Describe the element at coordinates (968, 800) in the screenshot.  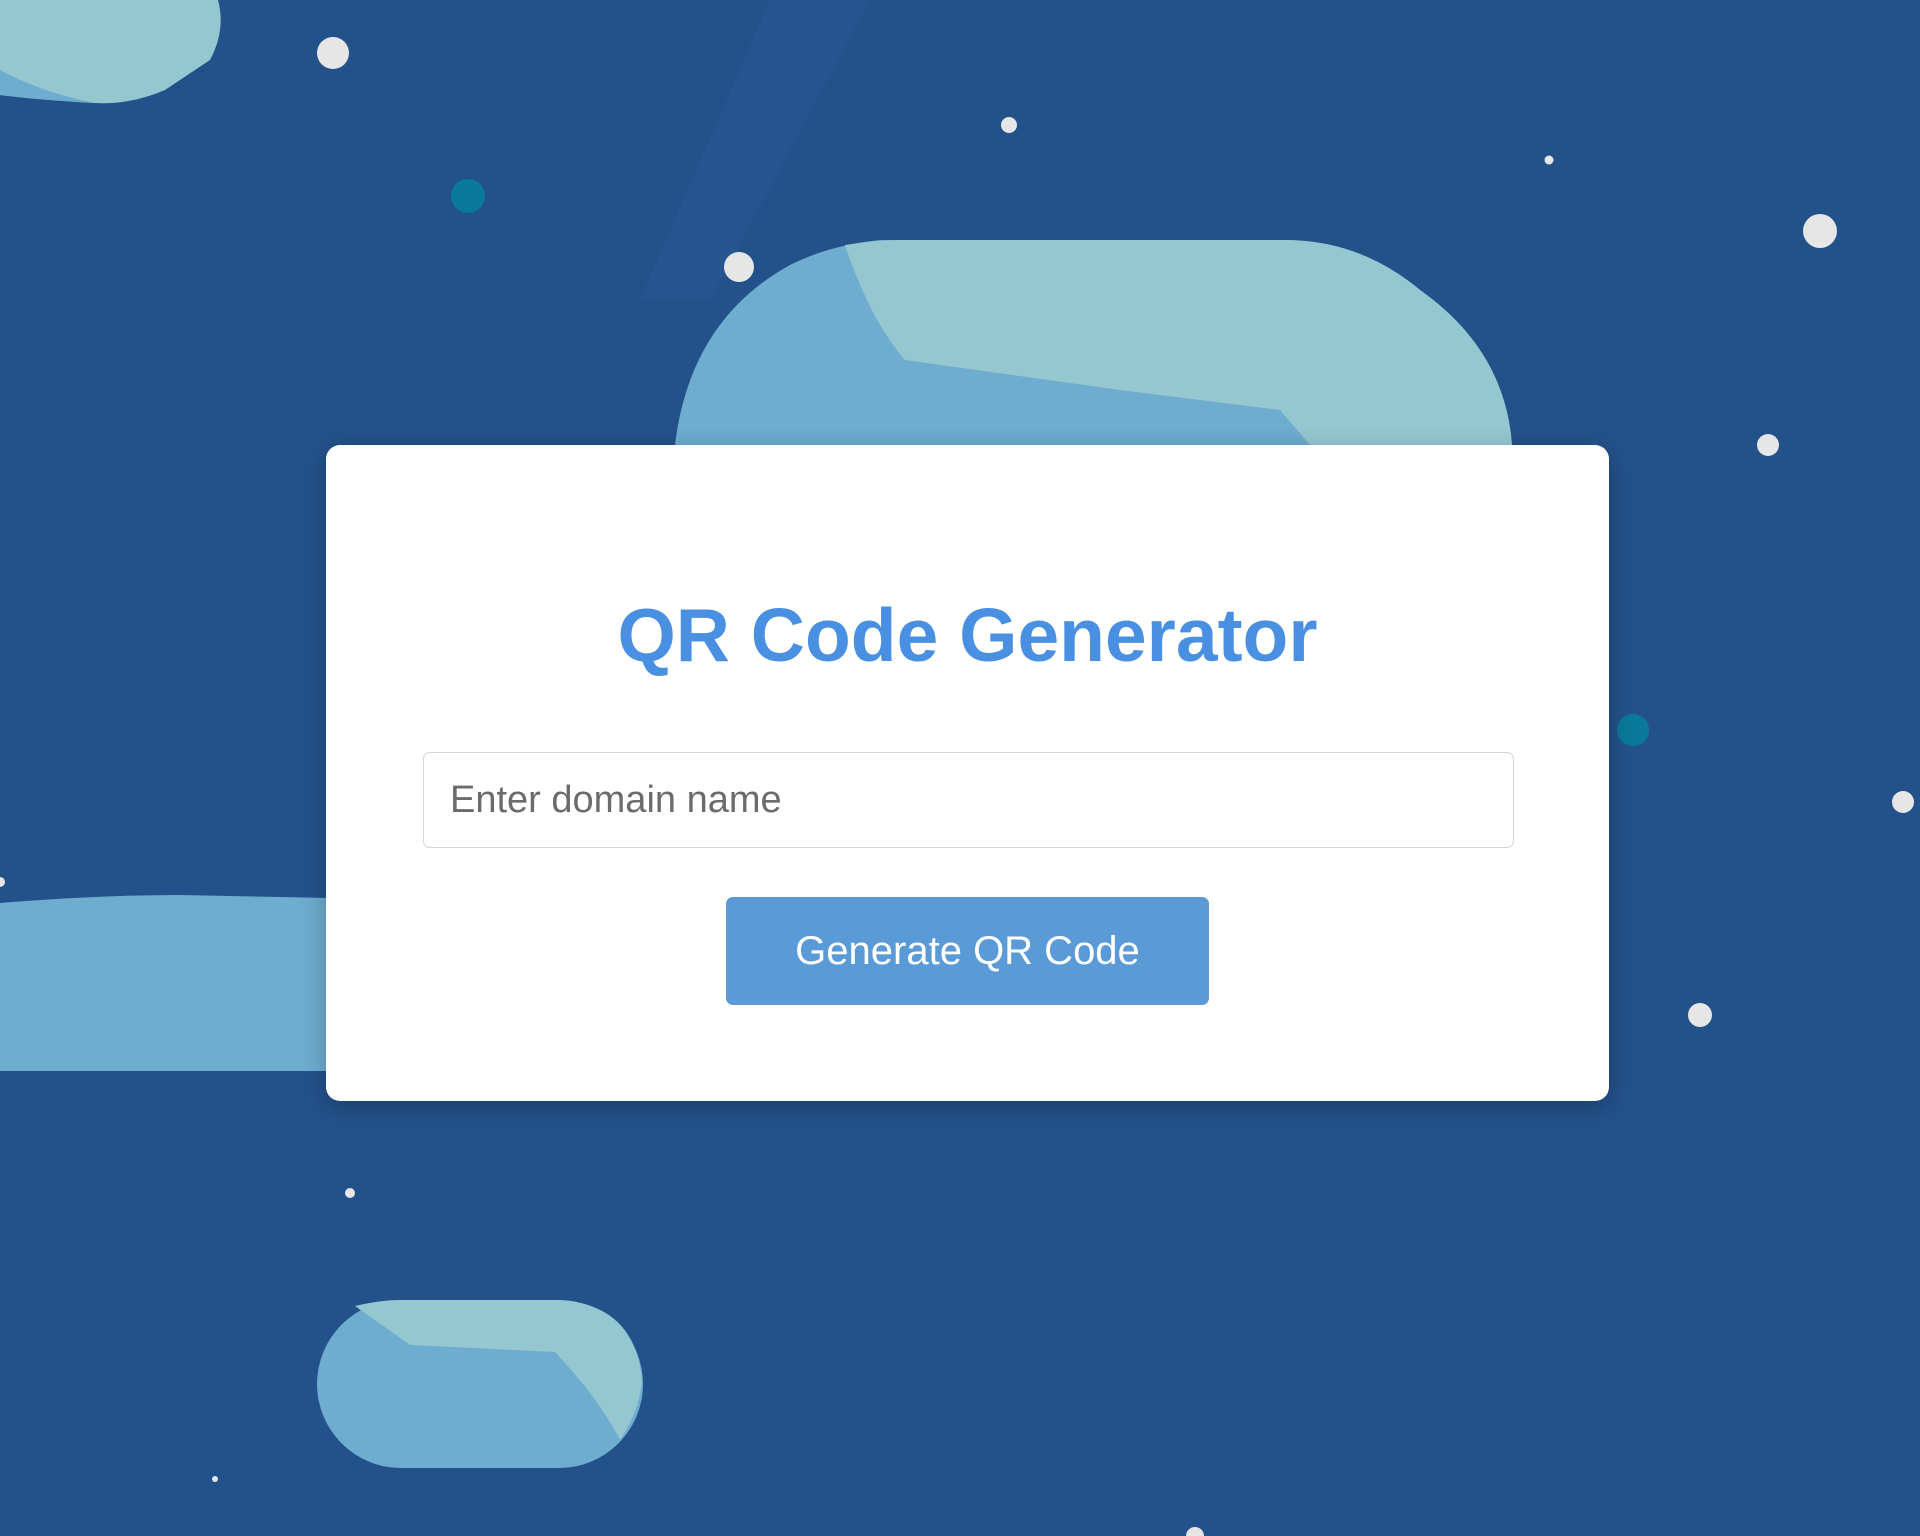
I see `domain-name-input` at that location.